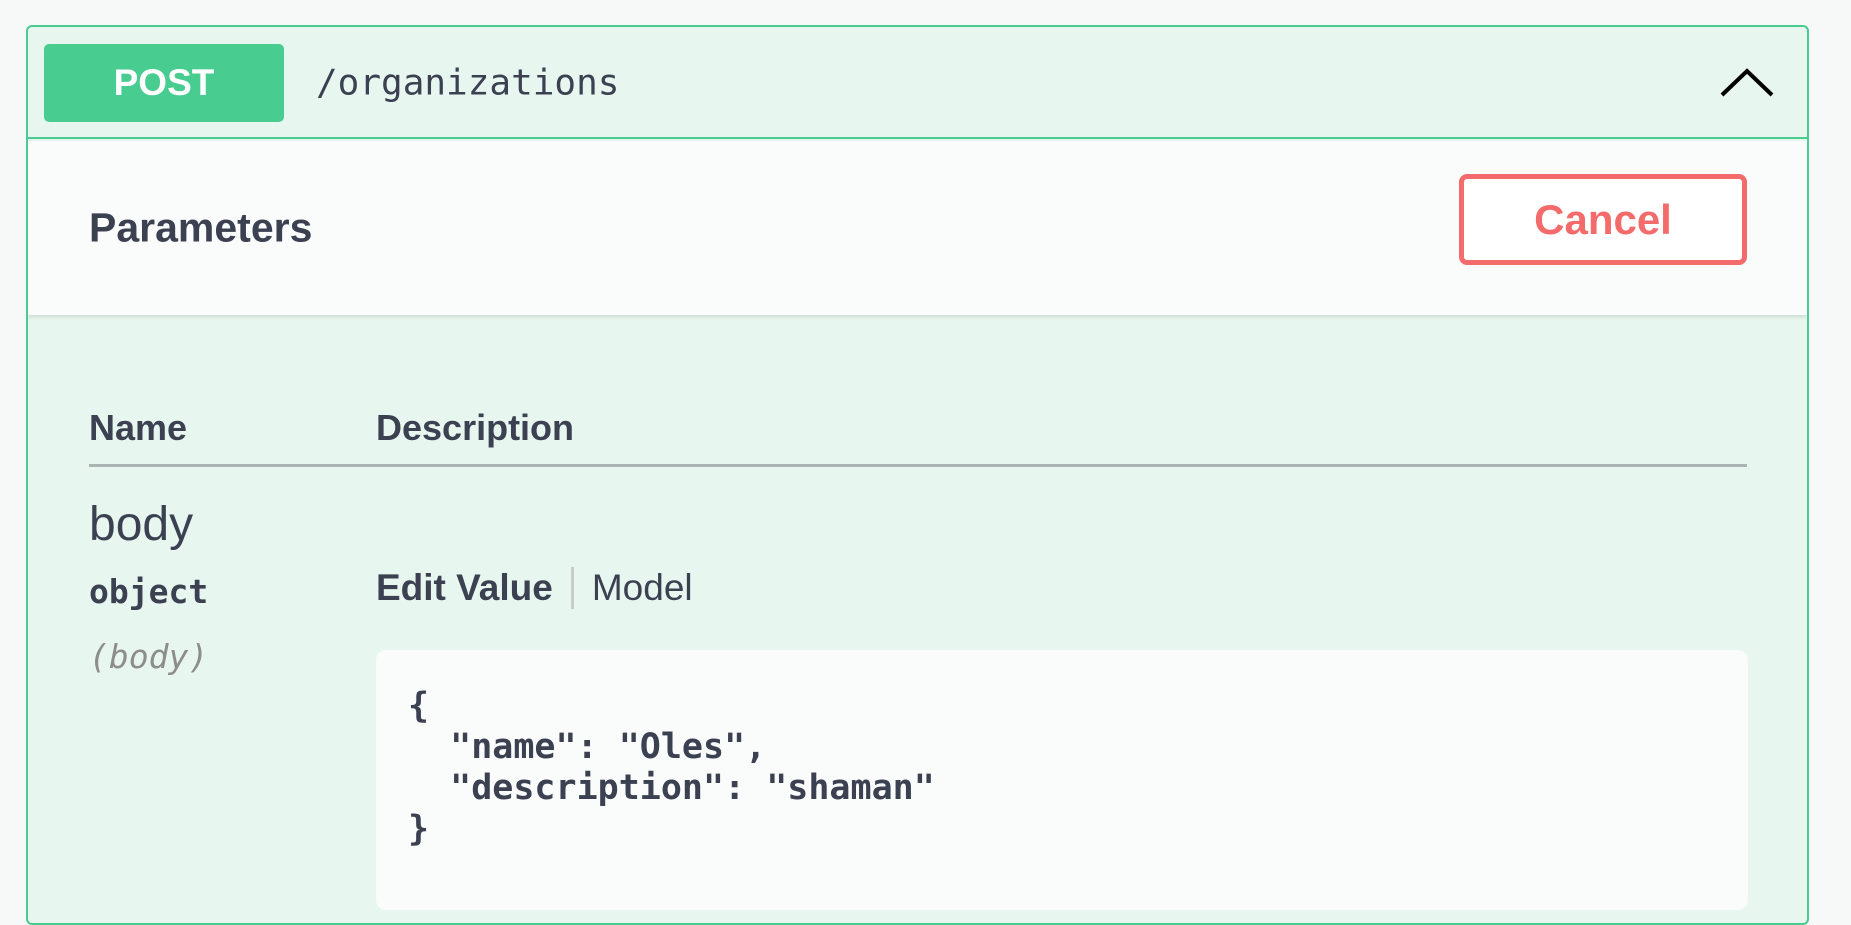  Describe the element at coordinates (917, 83) in the screenshot. I see `operation-summary: POST /organizations` at that location.